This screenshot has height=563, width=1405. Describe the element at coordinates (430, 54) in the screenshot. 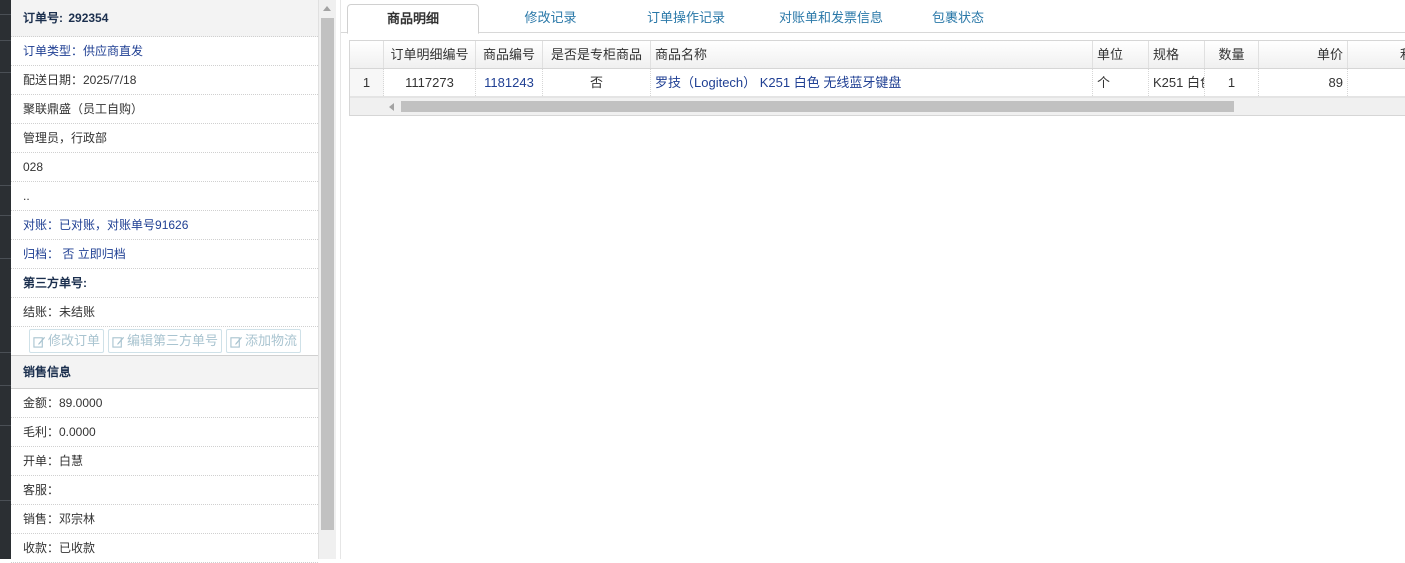

I see `column-header-detail-no: 订单明细编号` at that location.